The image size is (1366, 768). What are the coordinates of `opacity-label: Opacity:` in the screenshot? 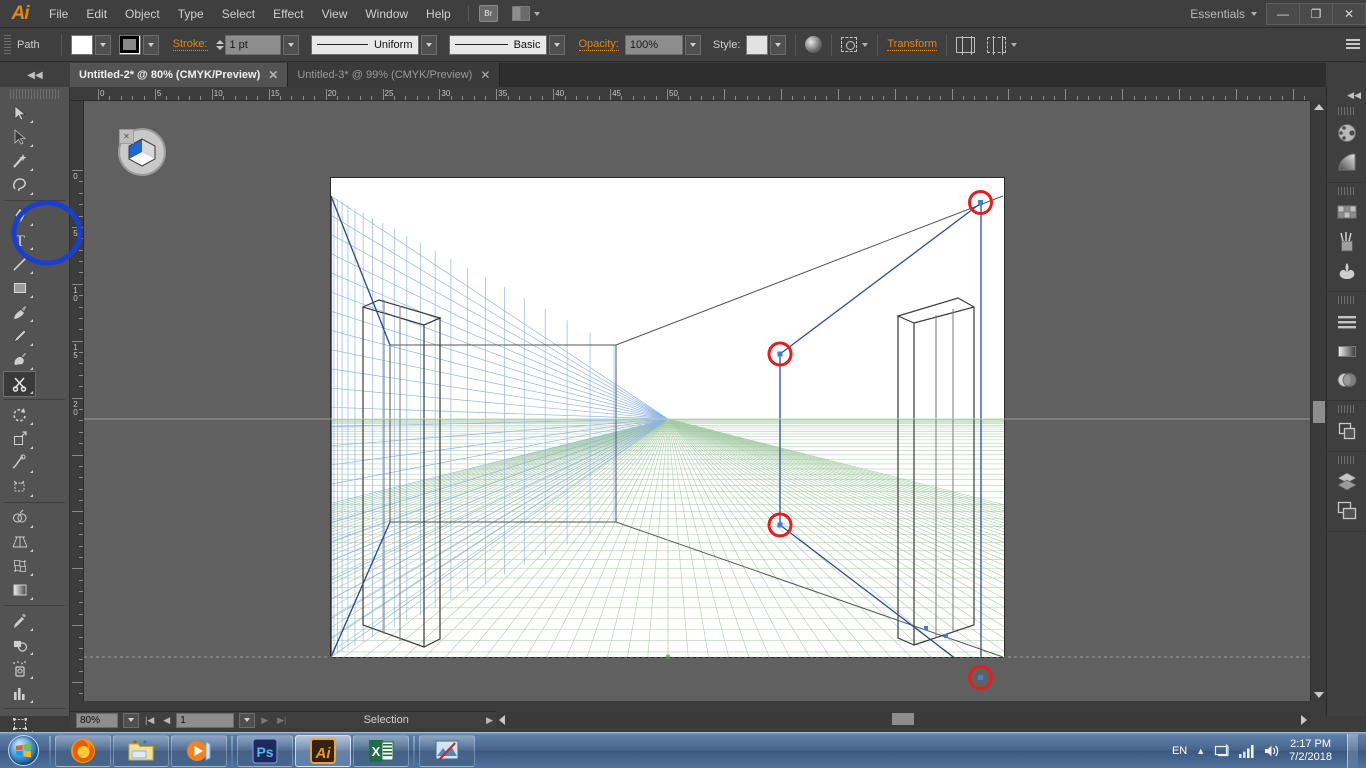 It's located at (598, 44).